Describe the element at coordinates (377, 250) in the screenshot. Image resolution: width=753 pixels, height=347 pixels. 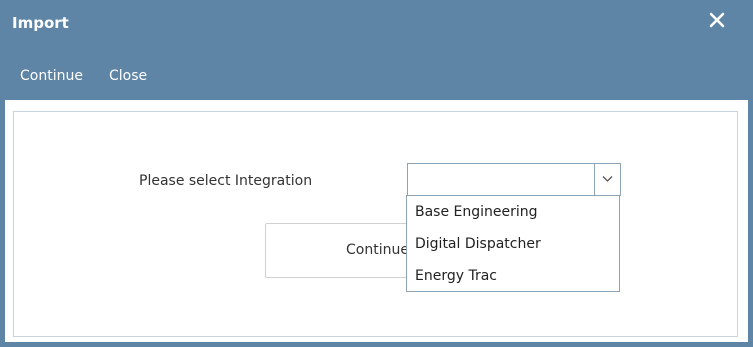
I see `continue-button-label: Continue` at that location.